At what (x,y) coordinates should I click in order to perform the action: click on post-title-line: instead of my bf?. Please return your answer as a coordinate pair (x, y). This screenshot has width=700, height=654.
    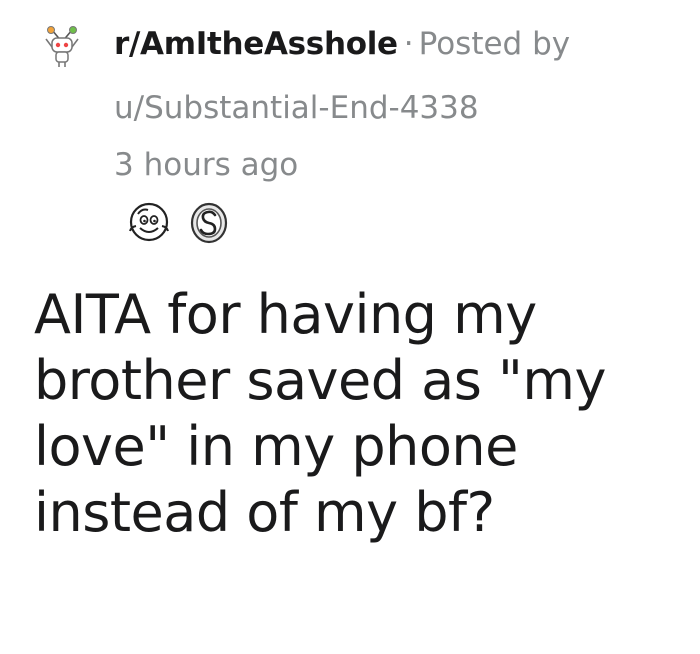
    Looking at the image, I should click on (264, 512).